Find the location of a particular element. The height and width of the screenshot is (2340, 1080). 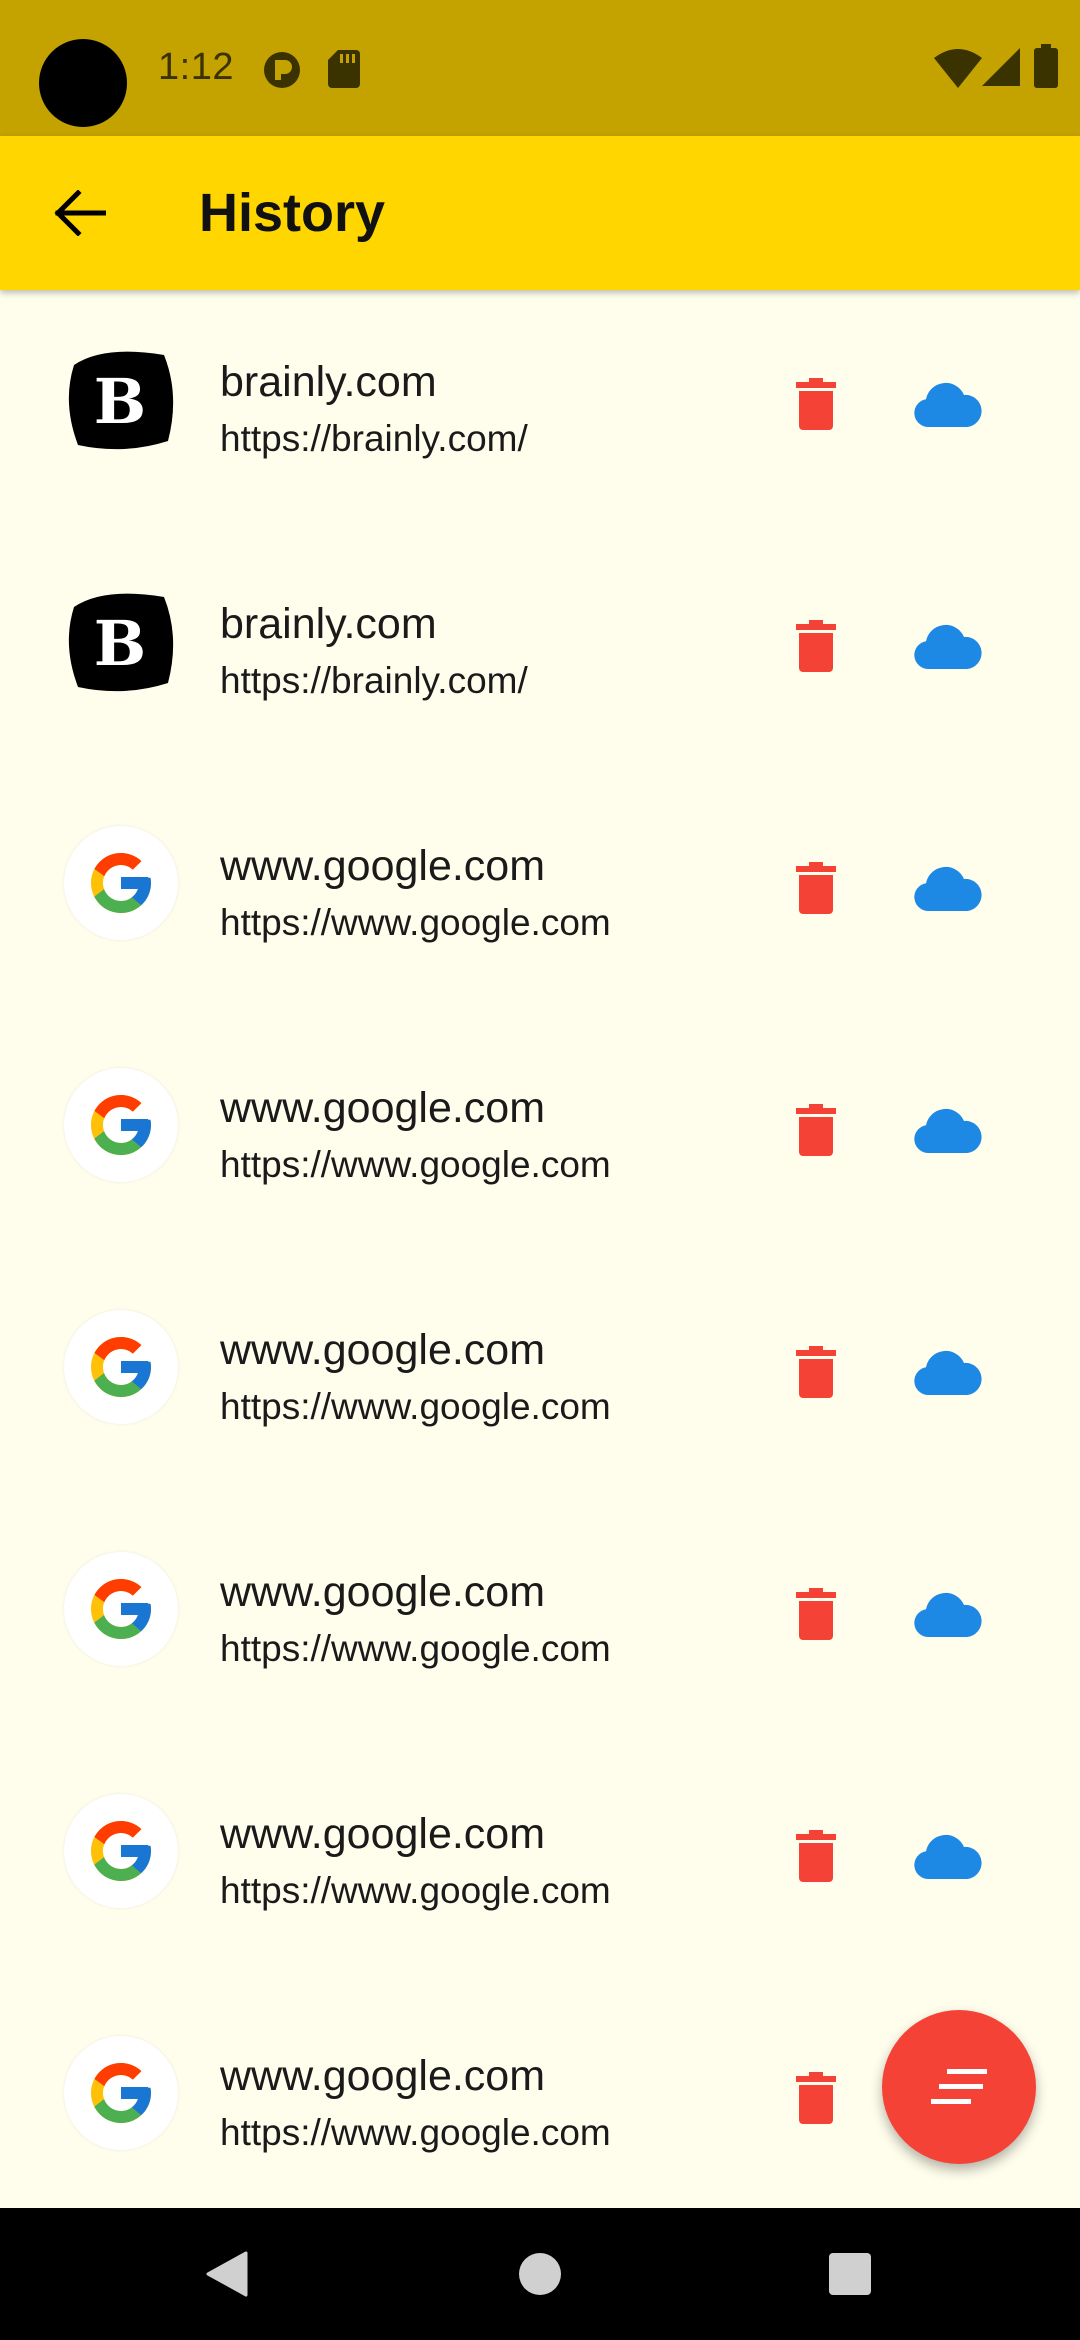

system-nav-bar is located at coordinates (540, 2274).